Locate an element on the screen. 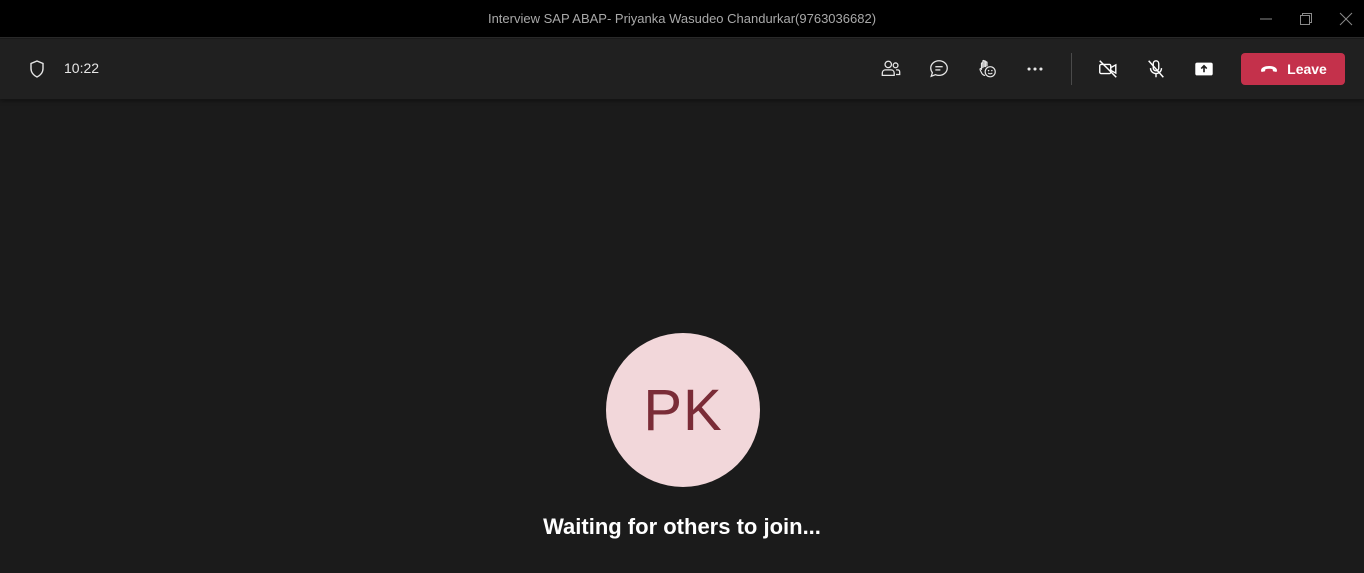 The image size is (1364, 573). more-options-icon is located at coordinates (1035, 69).